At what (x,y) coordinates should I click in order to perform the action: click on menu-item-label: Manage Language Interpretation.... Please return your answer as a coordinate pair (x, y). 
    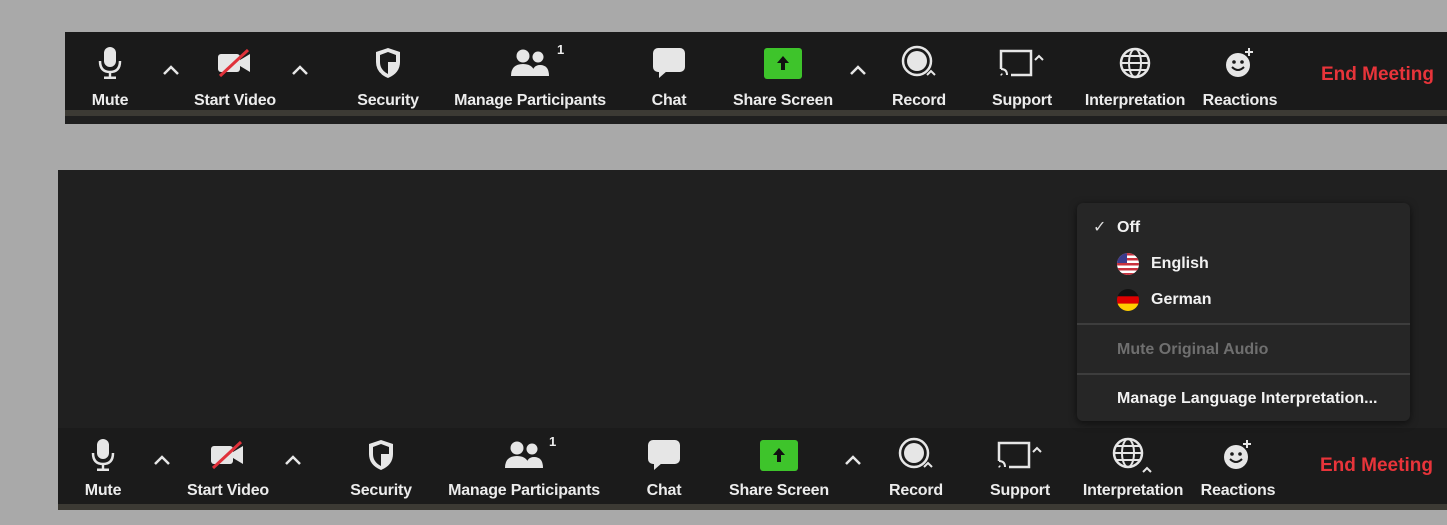
    Looking at the image, I should click on (1247, 398).